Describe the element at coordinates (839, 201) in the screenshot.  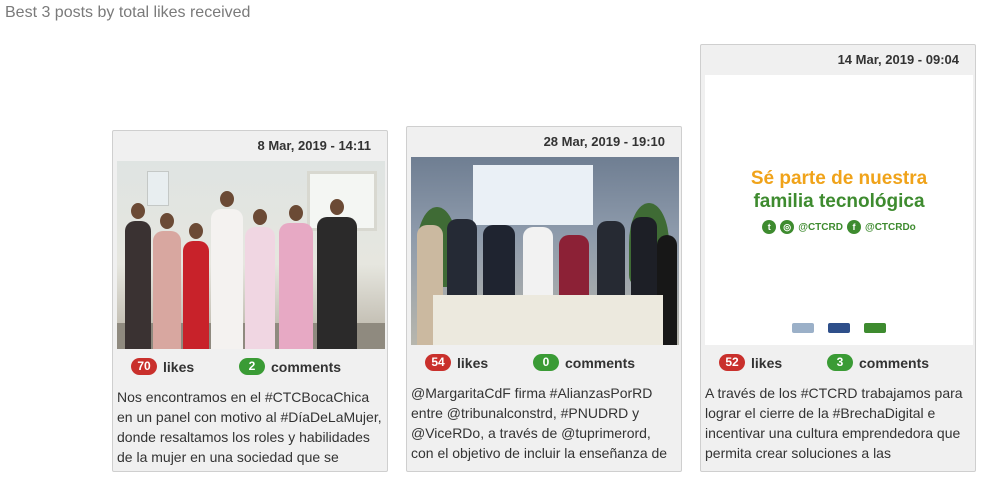
I see `graphic-headline-line2: familia tecnológica` at that location.